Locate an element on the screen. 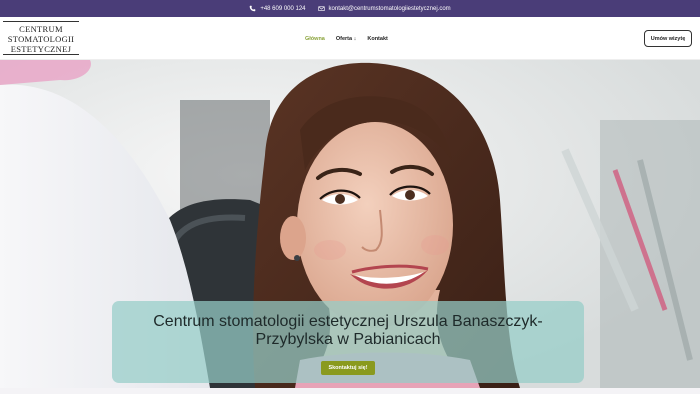 Image resolution: width=700 pixels, height=394 pixels. site-logo: CENTRUM STOMATOLOGII ESTETYCZNEJ is located at coordinates (41, 38).